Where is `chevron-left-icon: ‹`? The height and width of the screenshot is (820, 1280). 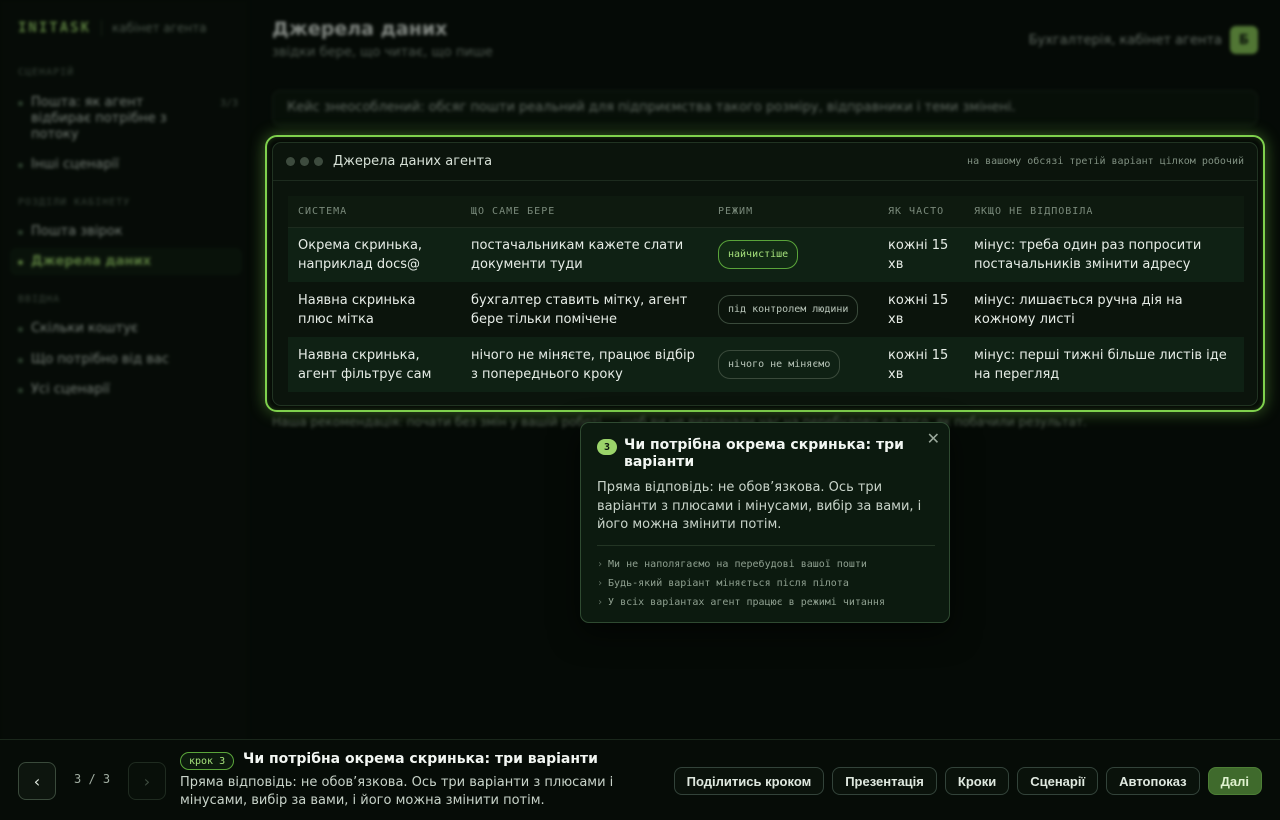 chevron-left-icon: ‹ is located at coordinates (37, 781).